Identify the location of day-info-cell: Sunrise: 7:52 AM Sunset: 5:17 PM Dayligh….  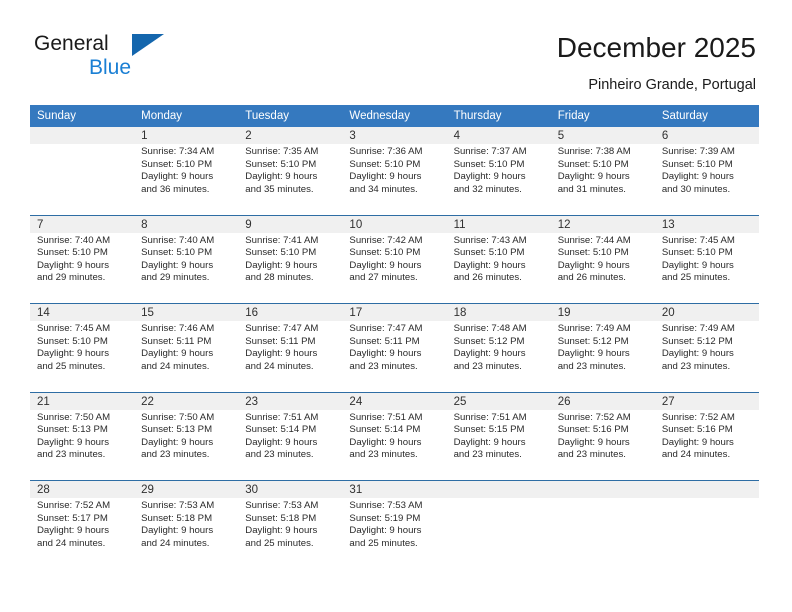
(82, 533).